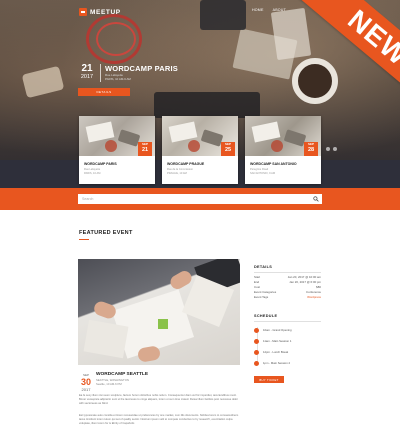  What do you see at coordinates (177, 173) in the screenshot?
I see `event-card-time: PRAGUE, 10 AM` at bounding box center [177, 173].